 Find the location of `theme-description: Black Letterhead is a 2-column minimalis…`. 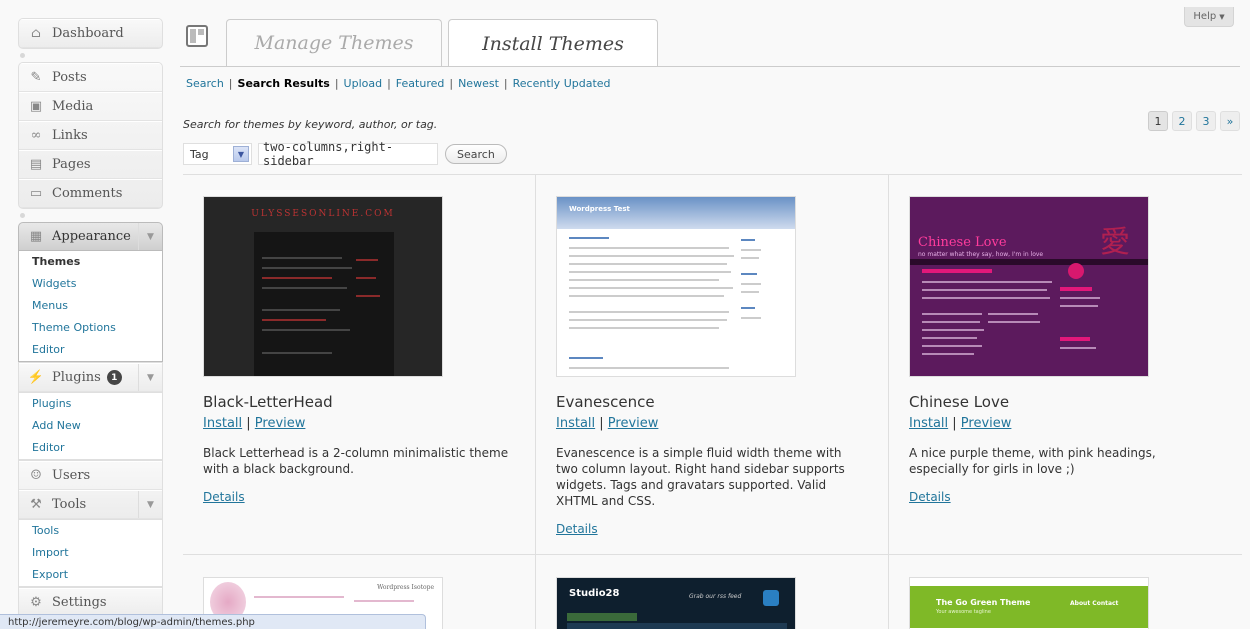

theme-description: Black Letterhead is a 2-column minimalis… is located at coordinates (356, 461).